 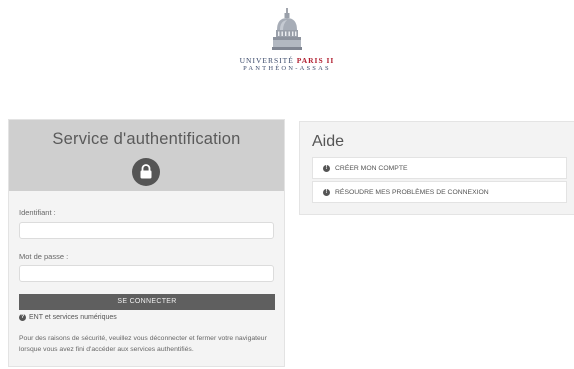 What do you see at coordinates (147, 302) in the screenshot?
I see `login-button: SE CONNECTER` at bounding box center [147, 302].